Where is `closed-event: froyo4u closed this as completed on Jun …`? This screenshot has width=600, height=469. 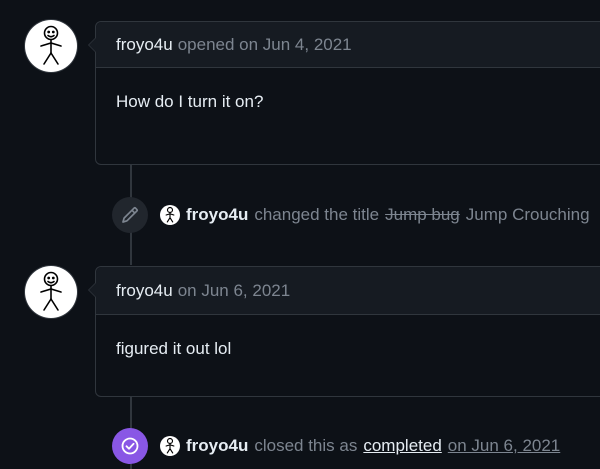 closed-event: froyo4u closed this as completed on Jun … is located at coordinates (336, 446).